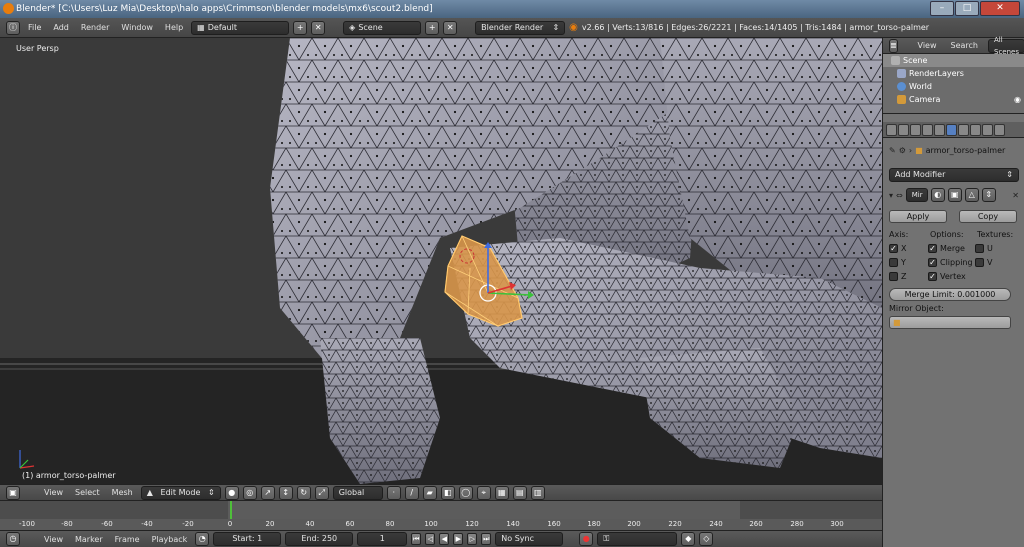 This screenshot has width=1024, height=547. Describe the element at coordinates (988, 216) in the screenshot. I see `copy-button: Copy` at that location.